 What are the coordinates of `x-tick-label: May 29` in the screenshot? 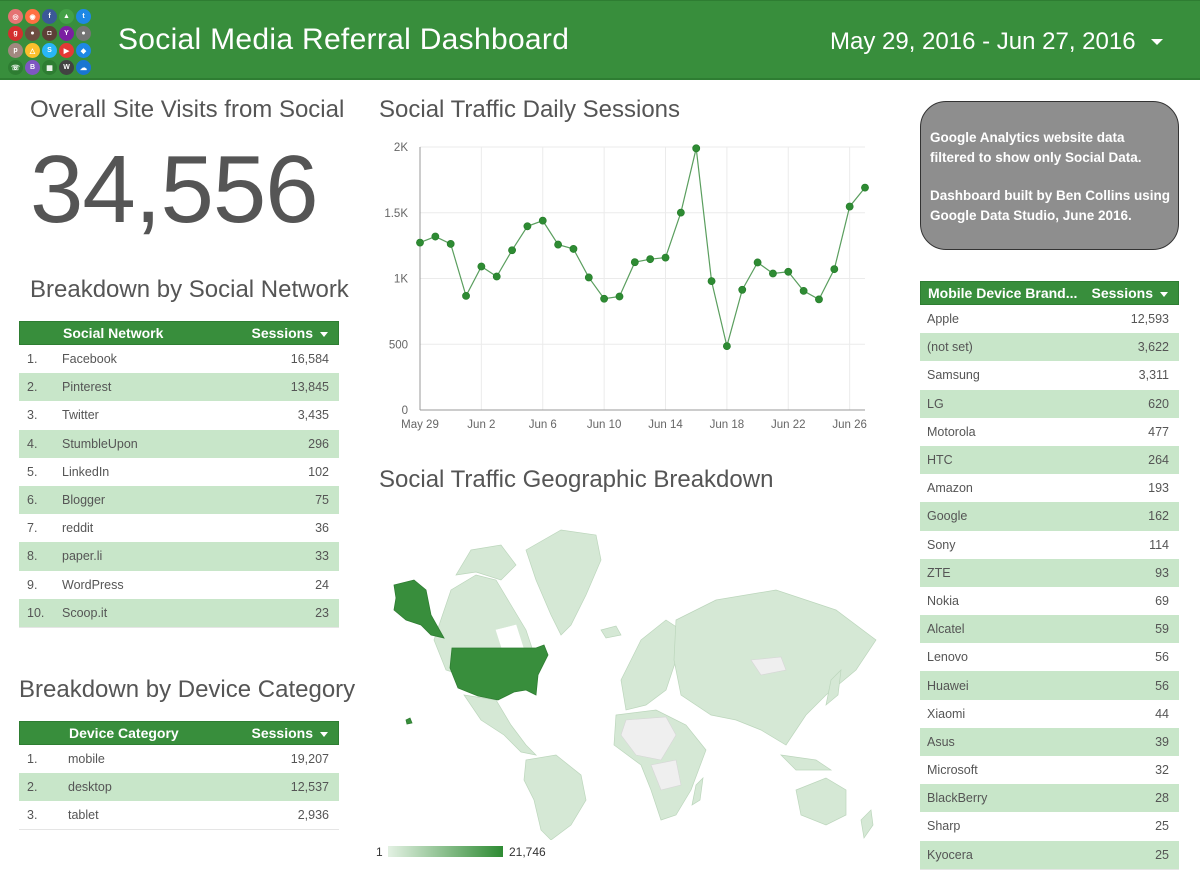 It's located at (420, 425).